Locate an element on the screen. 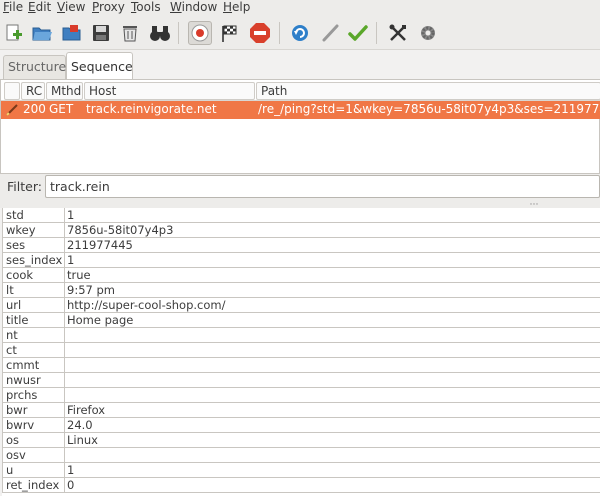 The image size is (600, 496). filter-input is located at coordinates (322, 186).